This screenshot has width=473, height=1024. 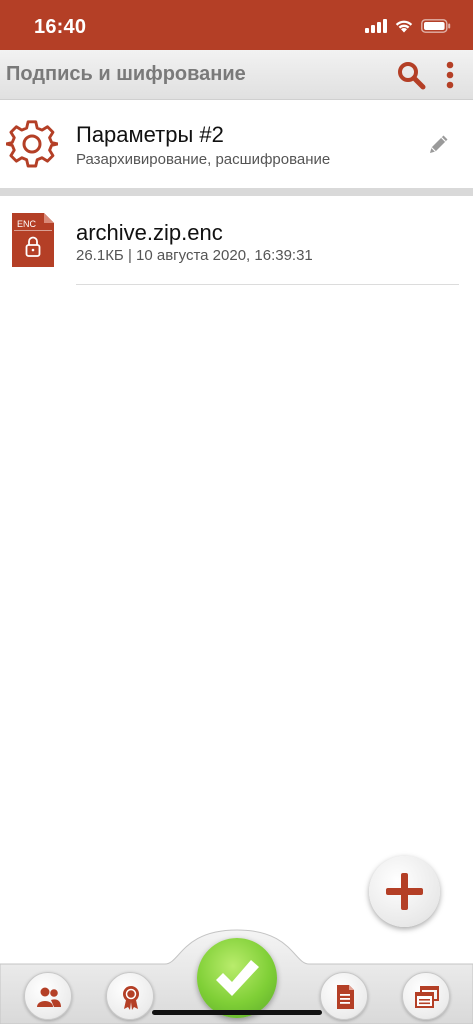 I want to click on list-divider, so click(x=267, y=284).